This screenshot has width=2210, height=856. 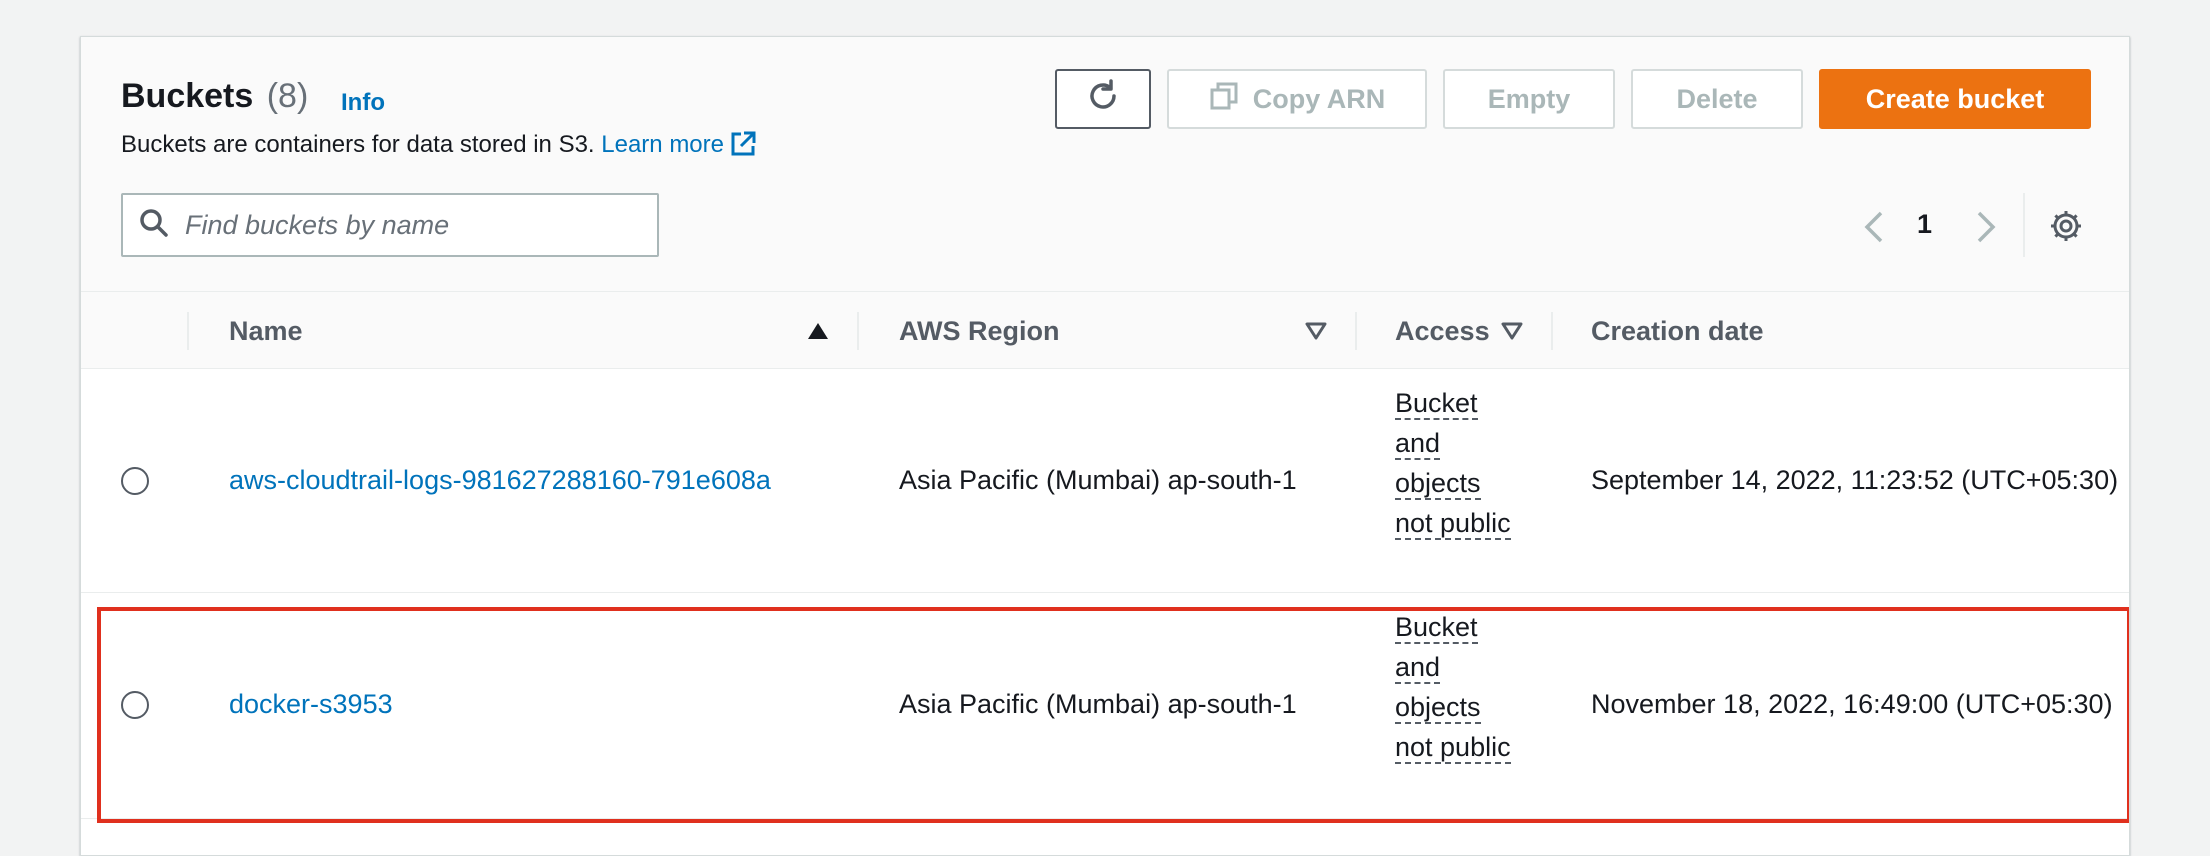 I want to click on copy-arn-button: Copy ARN, so click(x=1297, y=99).